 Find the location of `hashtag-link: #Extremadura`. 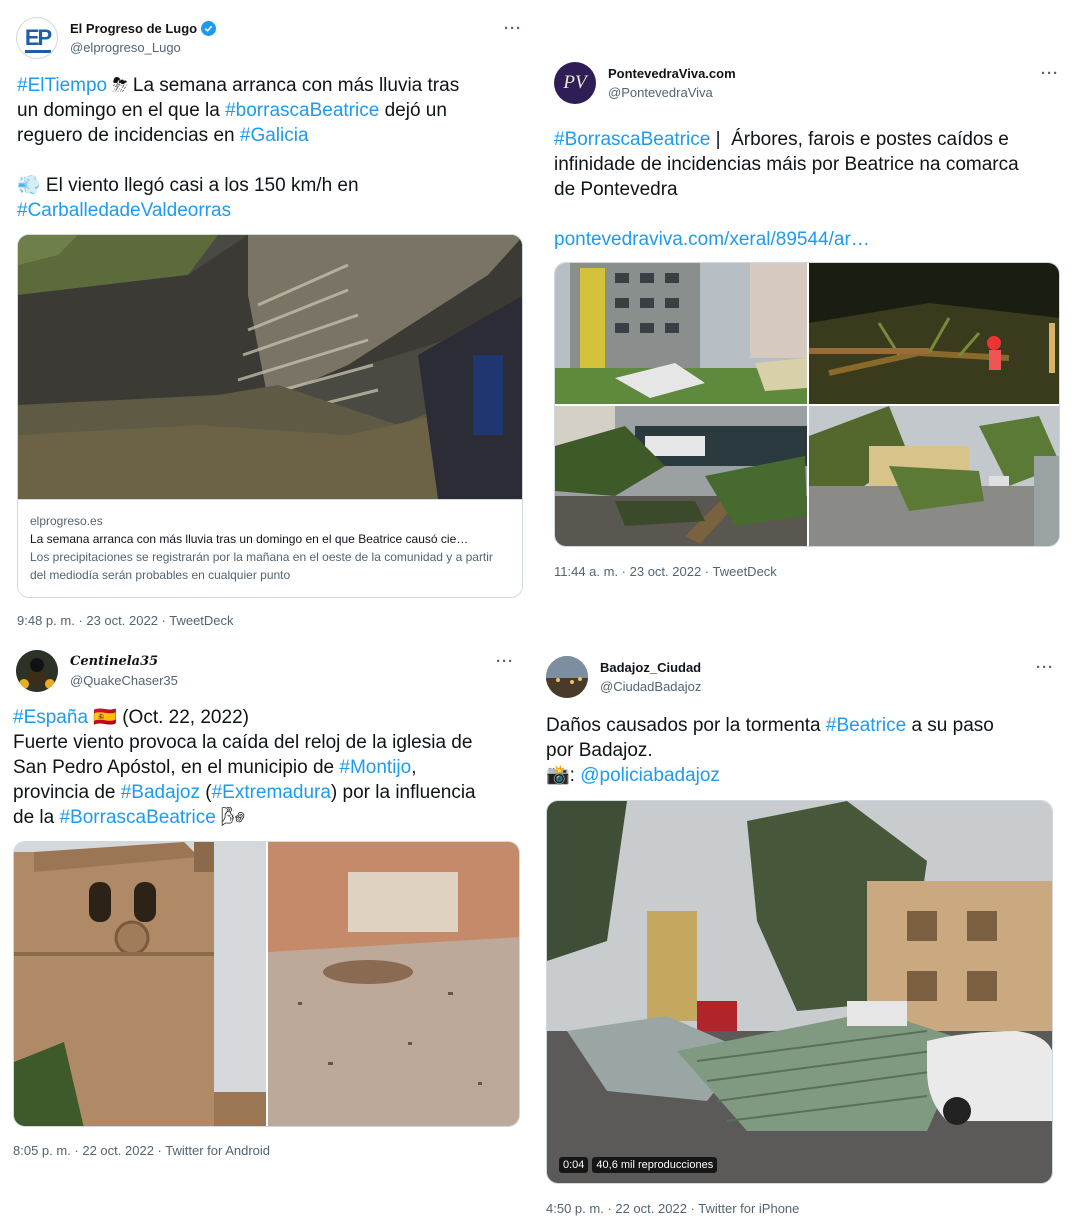

hashtag-link: #Extremadura is located at coordinates (271, 792).